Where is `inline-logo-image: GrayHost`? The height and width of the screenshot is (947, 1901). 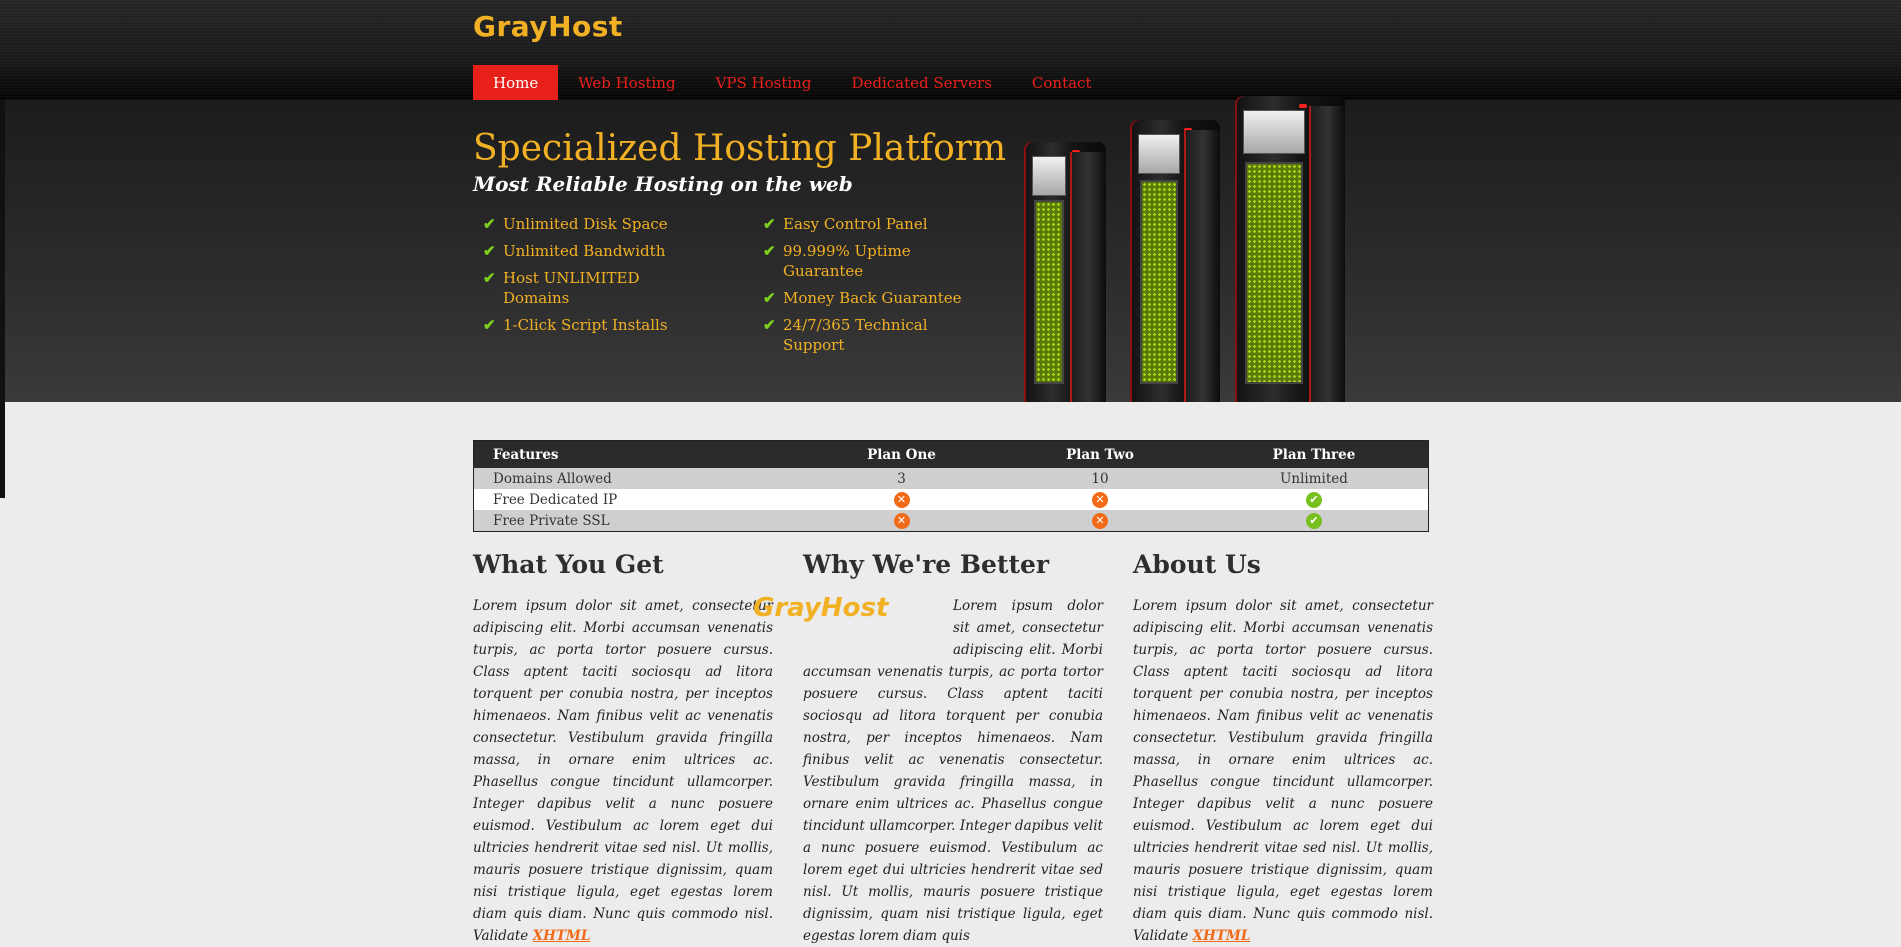
inline-logo-image: GrayHost is located at coordinates (821, 608).